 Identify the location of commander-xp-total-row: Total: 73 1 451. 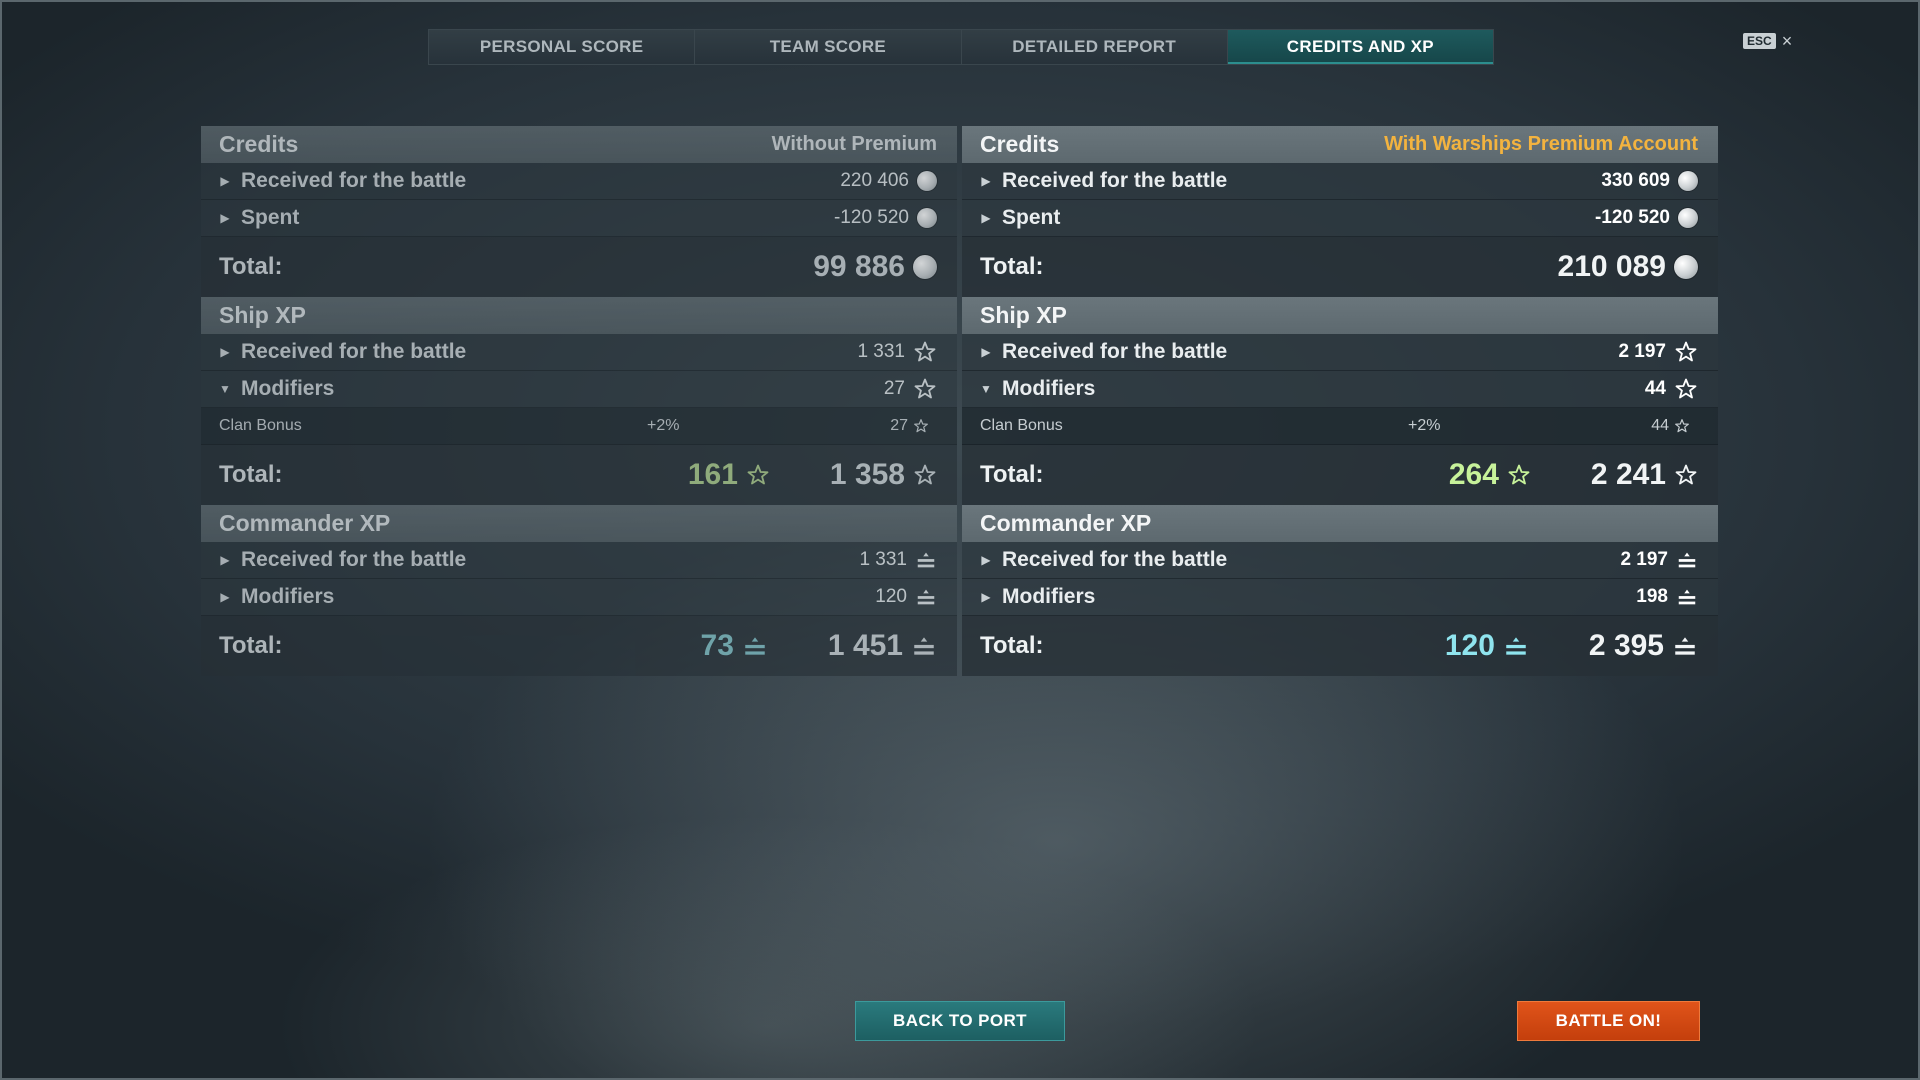
(579, 646).